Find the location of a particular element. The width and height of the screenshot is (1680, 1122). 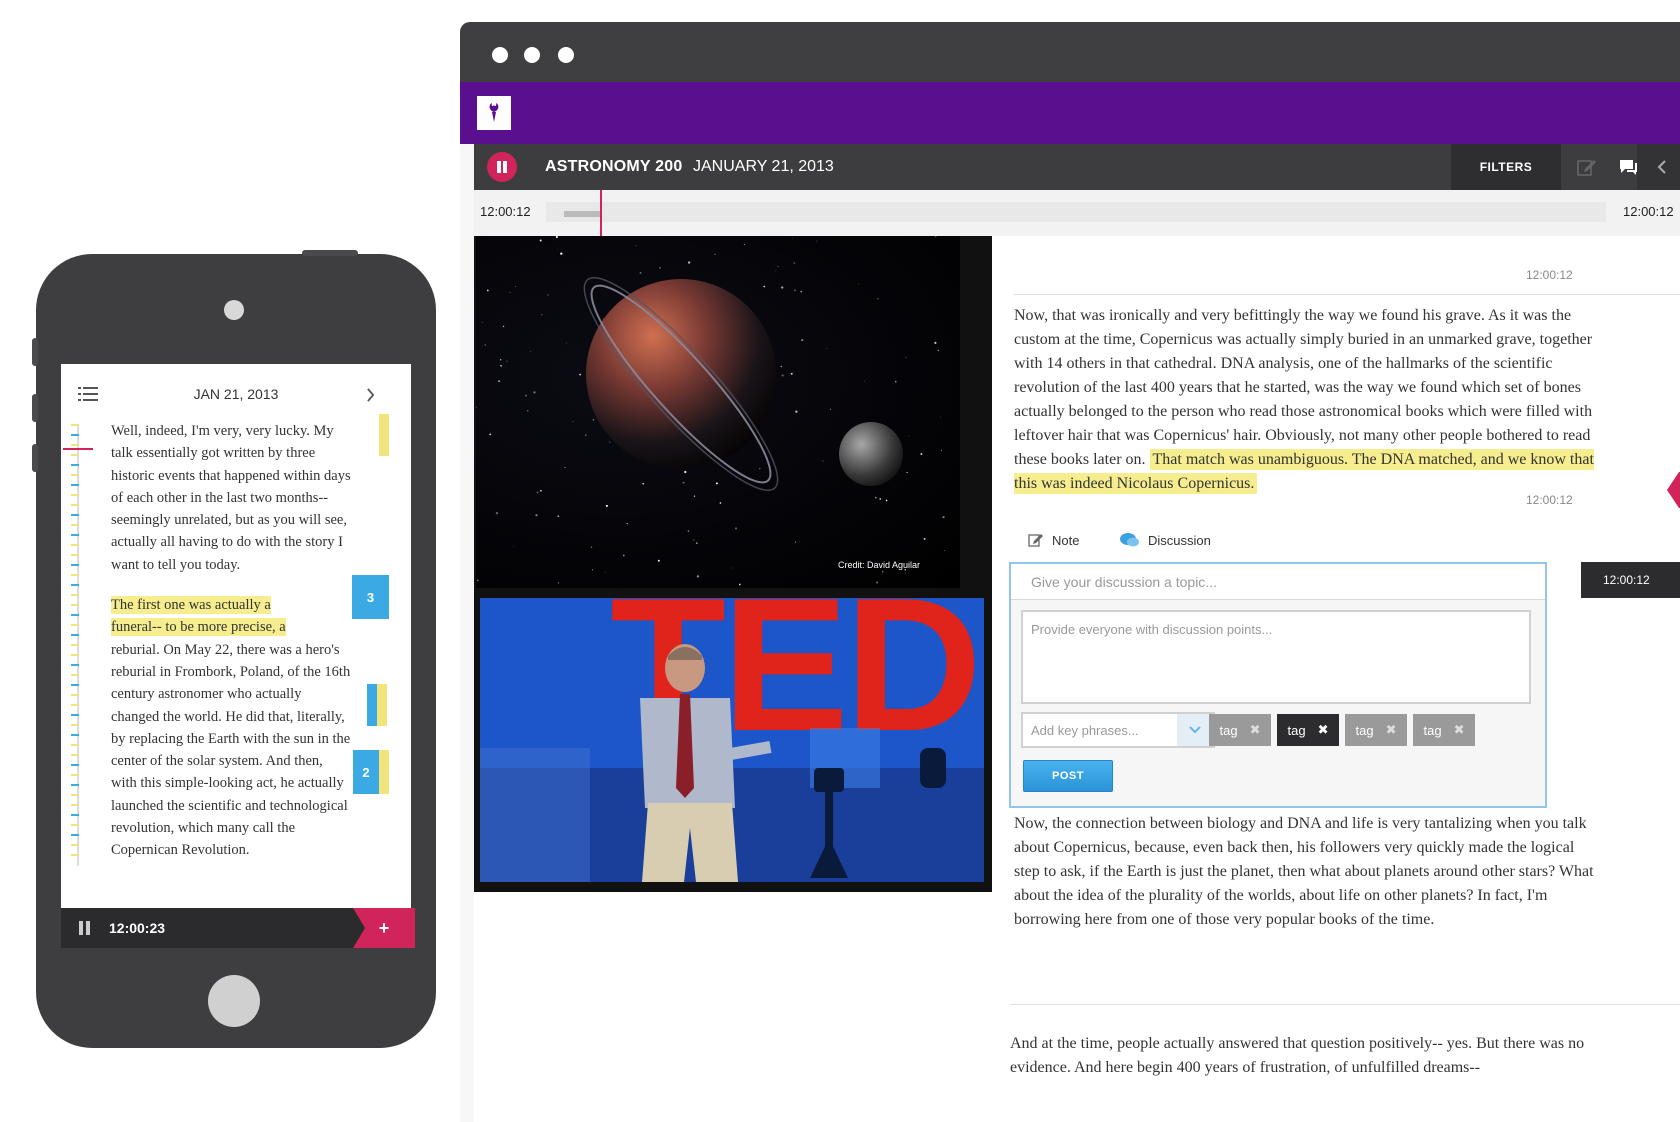

pause-icon is located at coordinates (85, 928).